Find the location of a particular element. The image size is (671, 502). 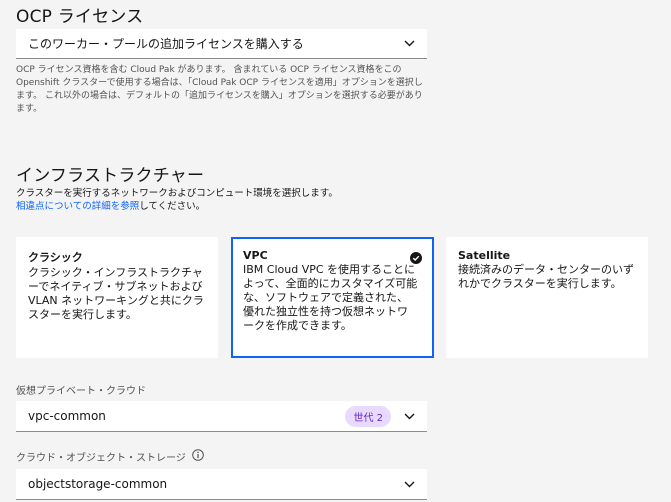

tile-title: VPC is located at coordinates (255, 255).